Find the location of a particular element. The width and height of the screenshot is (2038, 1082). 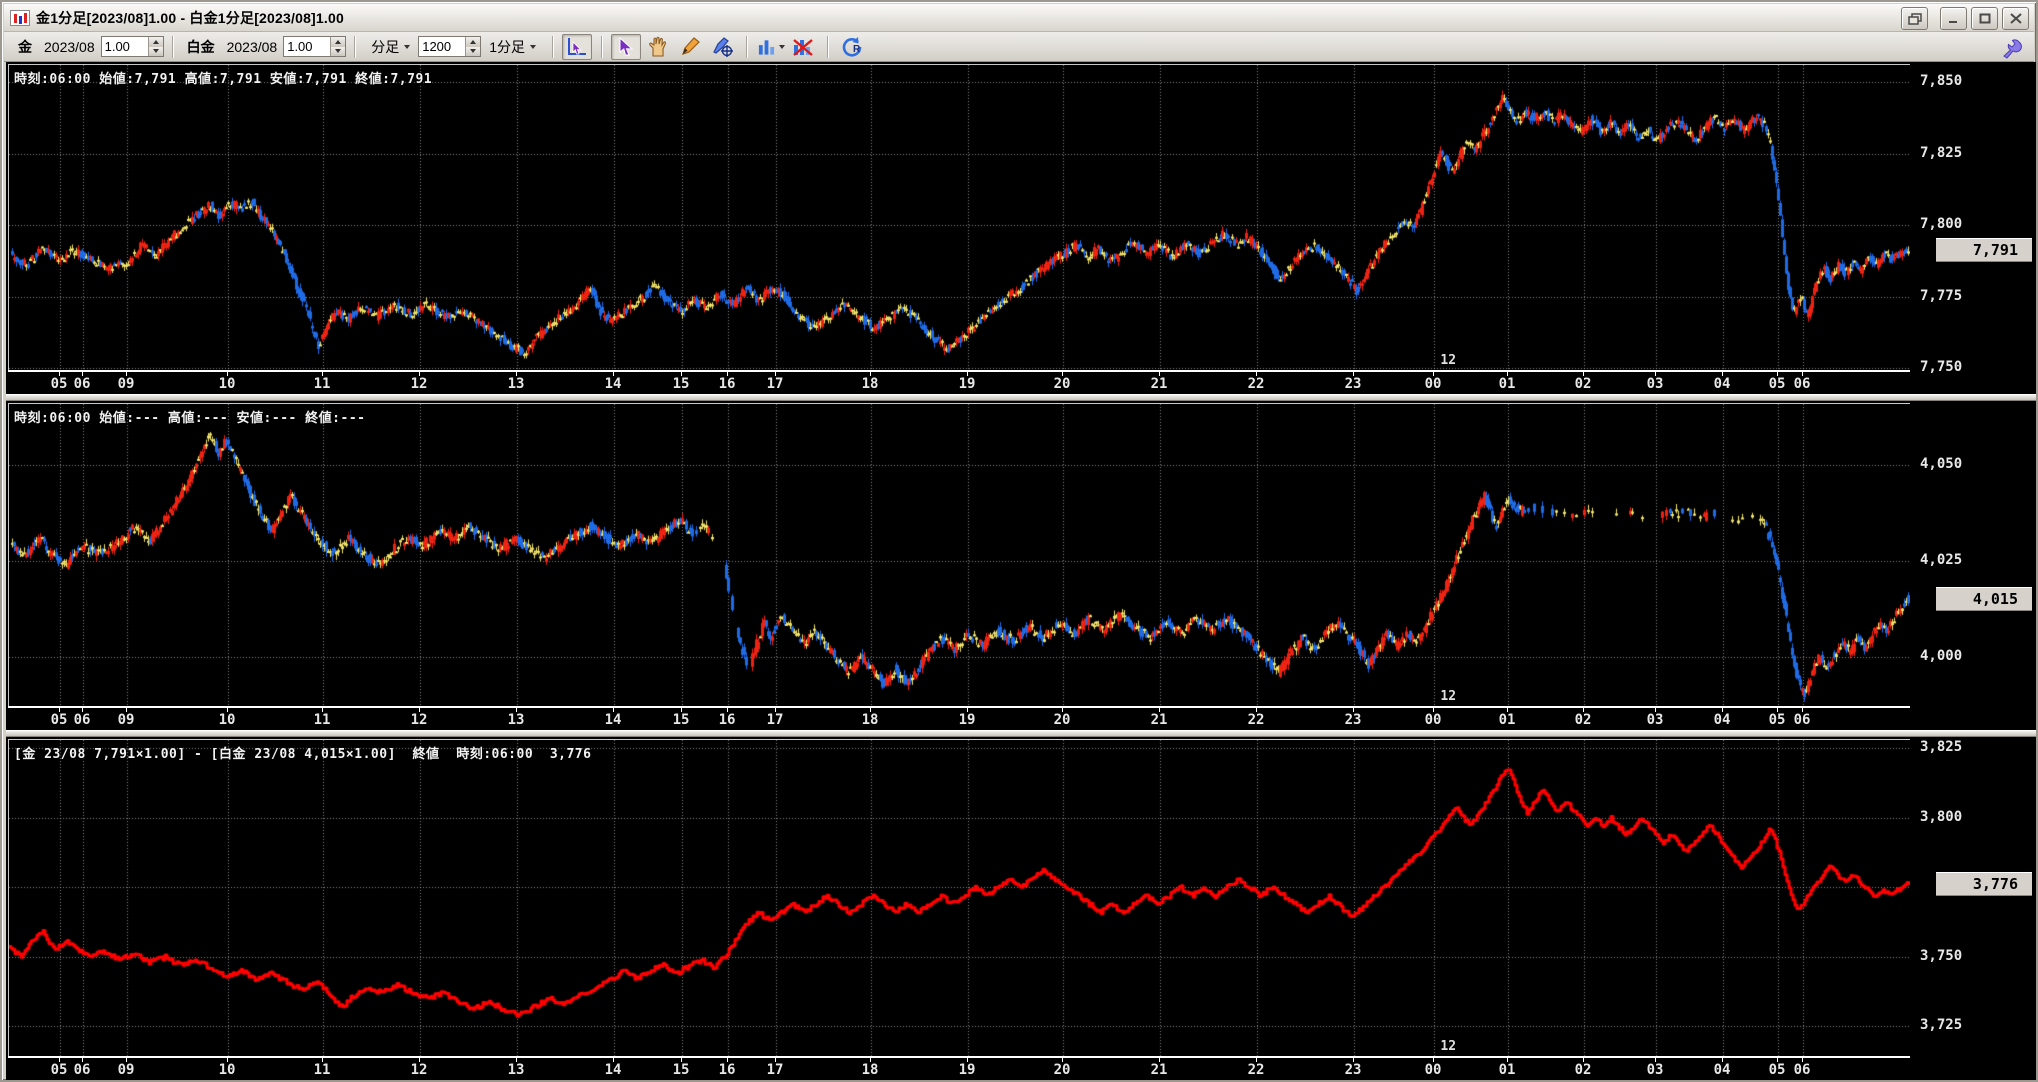

x-tick-label: 23 is located at coordinates (1353, 384).